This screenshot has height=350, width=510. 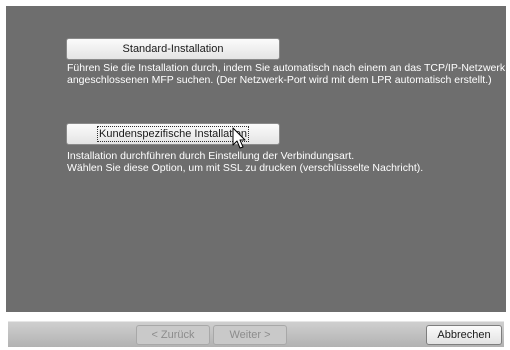 I want to click on footer-button-bar: < Zurück Weiter > Abbrechen, so click(x=256, y=334).